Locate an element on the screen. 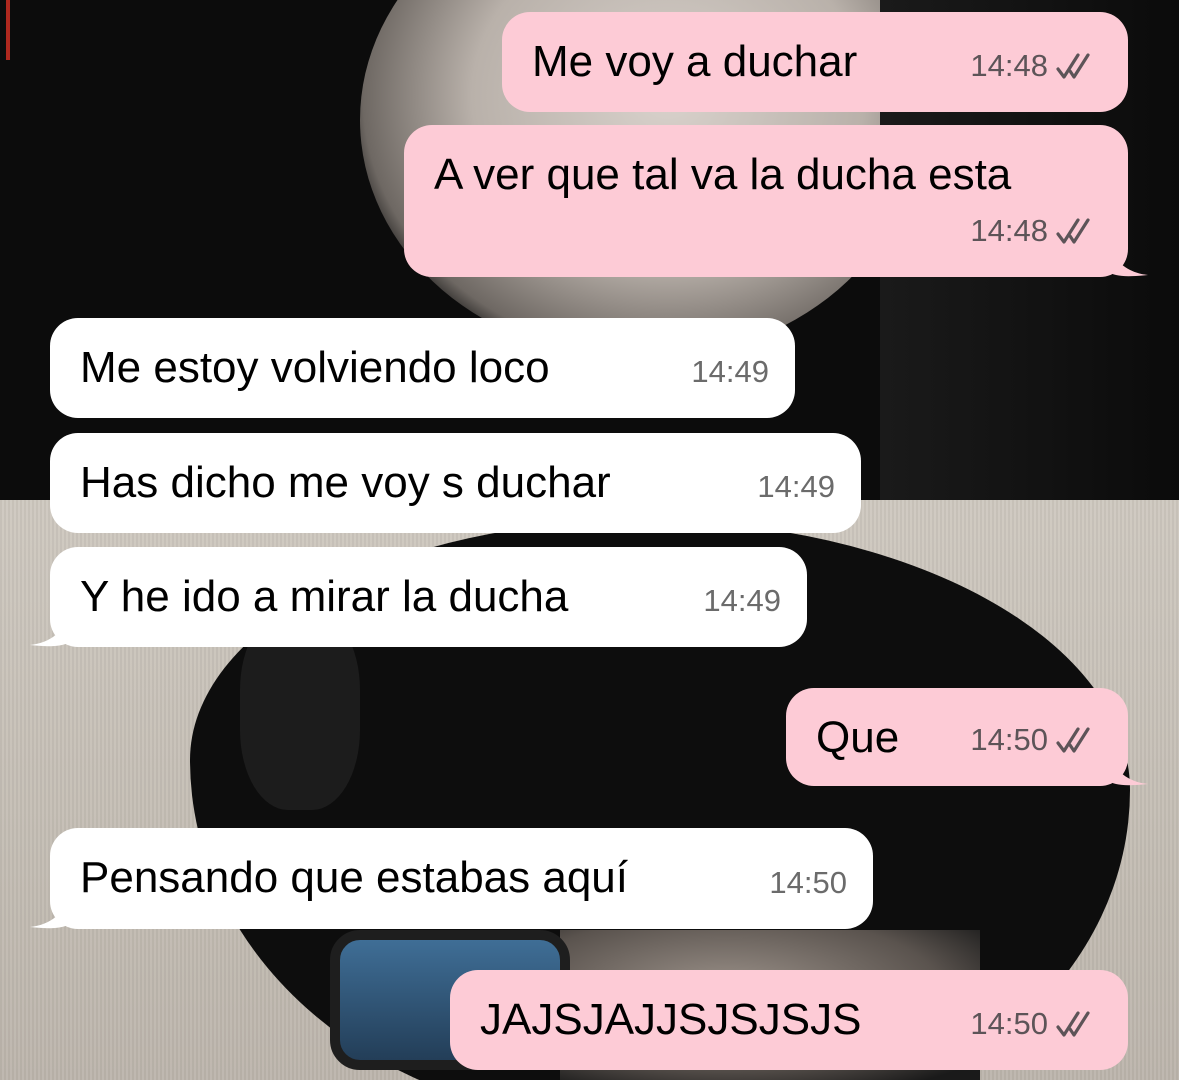  message-text: Que is located at coordinates (858, 737).